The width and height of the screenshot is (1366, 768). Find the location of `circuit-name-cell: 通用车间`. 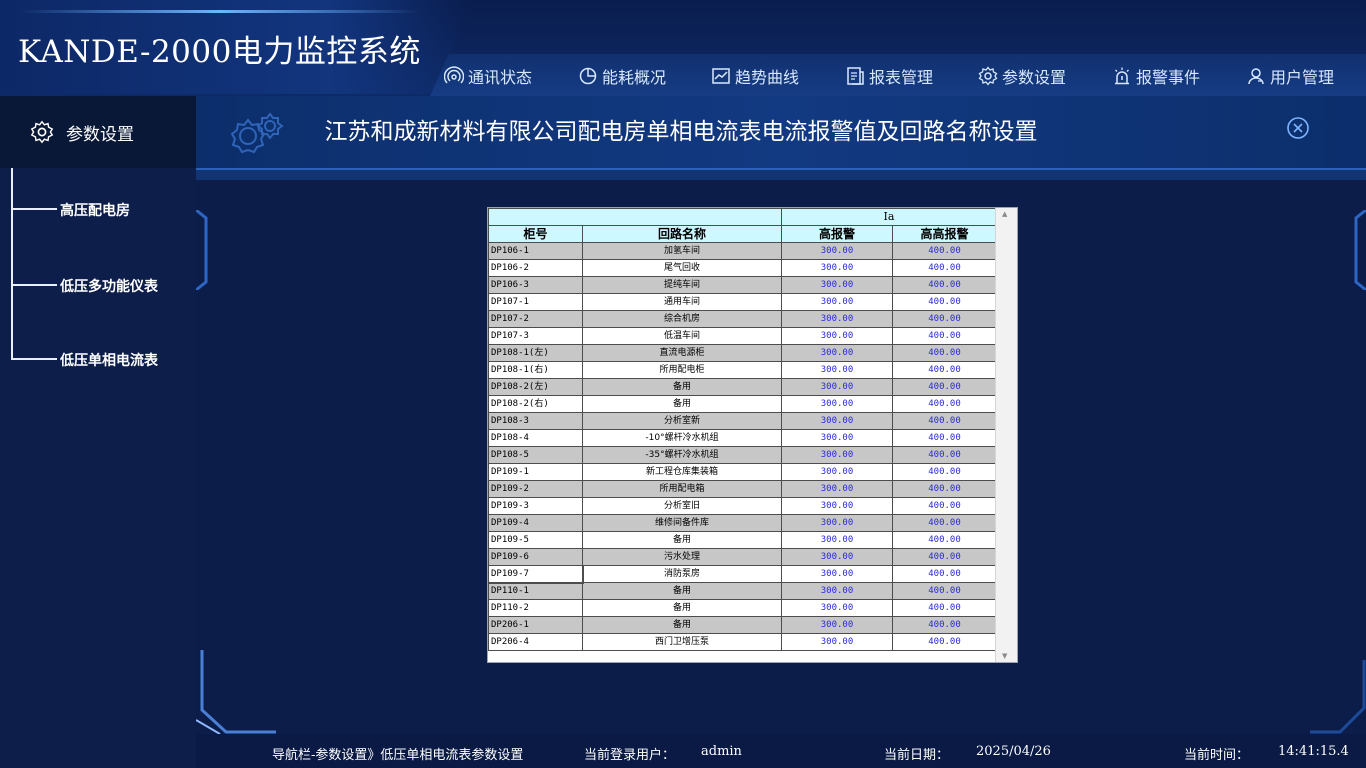

circuit-name-cell: 通用车间 is located at coordinates (682, 302).